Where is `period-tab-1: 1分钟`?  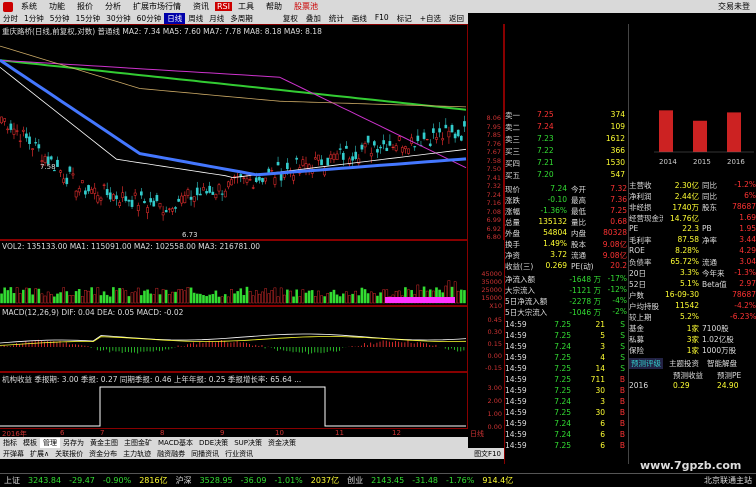
period-tab-1: 1分钟 is located at coordinates (34, 18).